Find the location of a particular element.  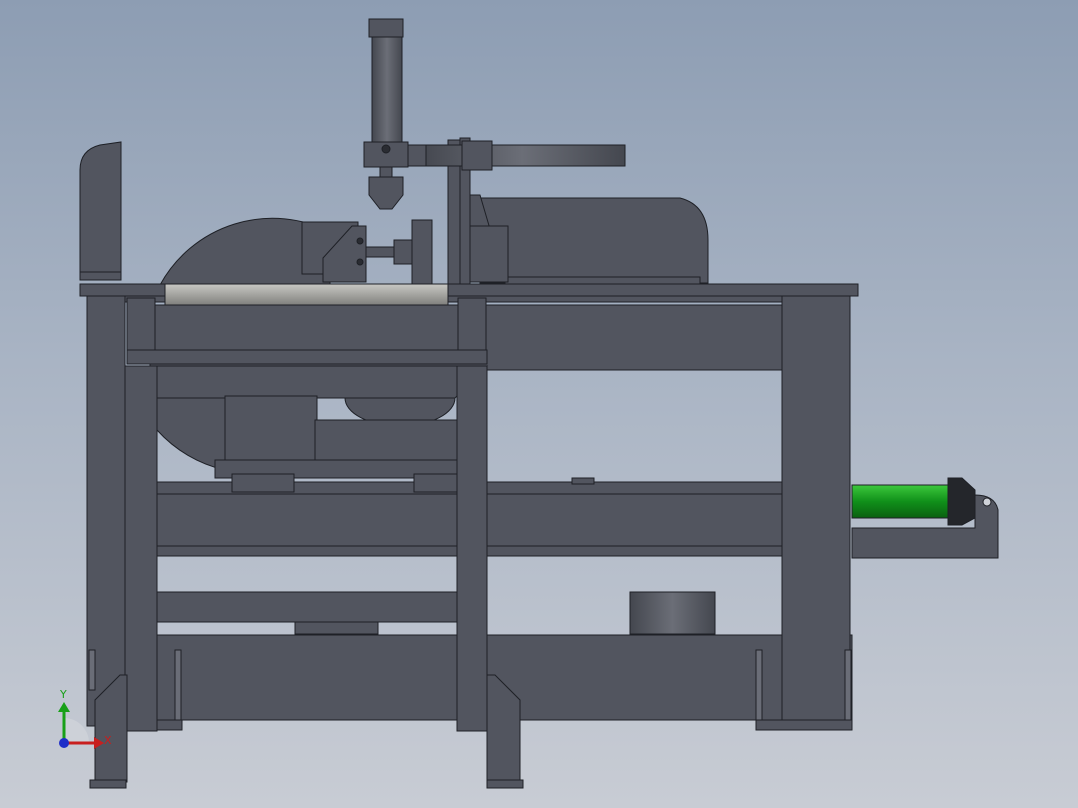

cylinder-neck is located at coordinates (386, 172).